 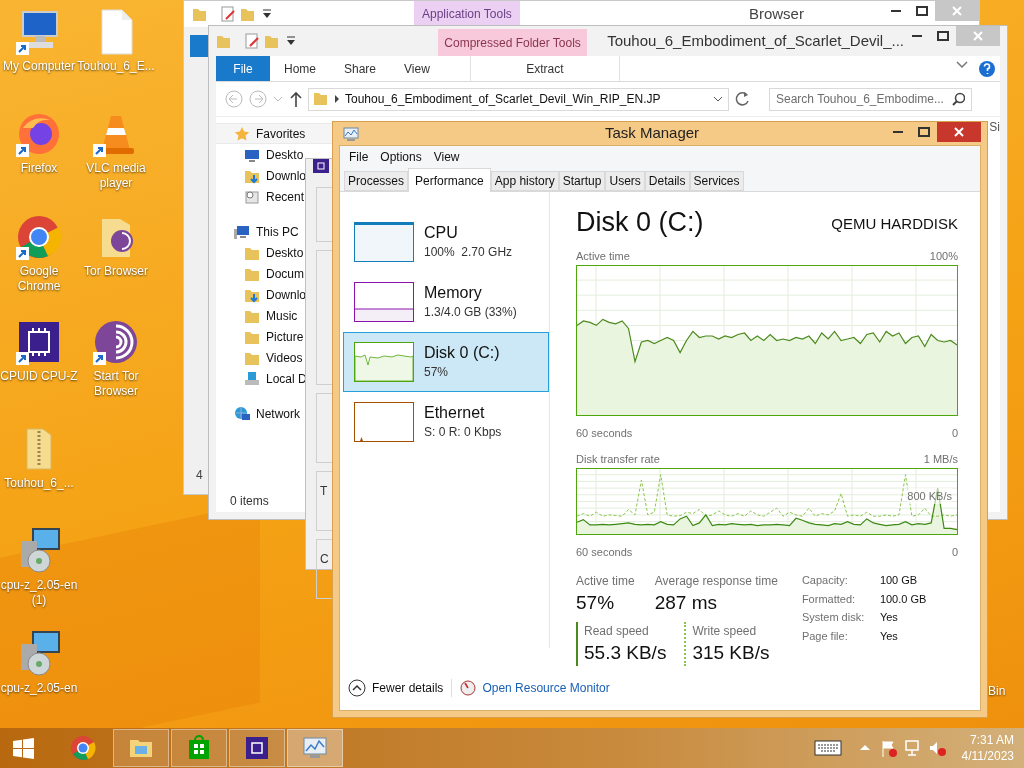 What do you see at coordinates (441, 233) in the screenshot?
I see `resource-name: CPU` at bounding box center [441, 233].